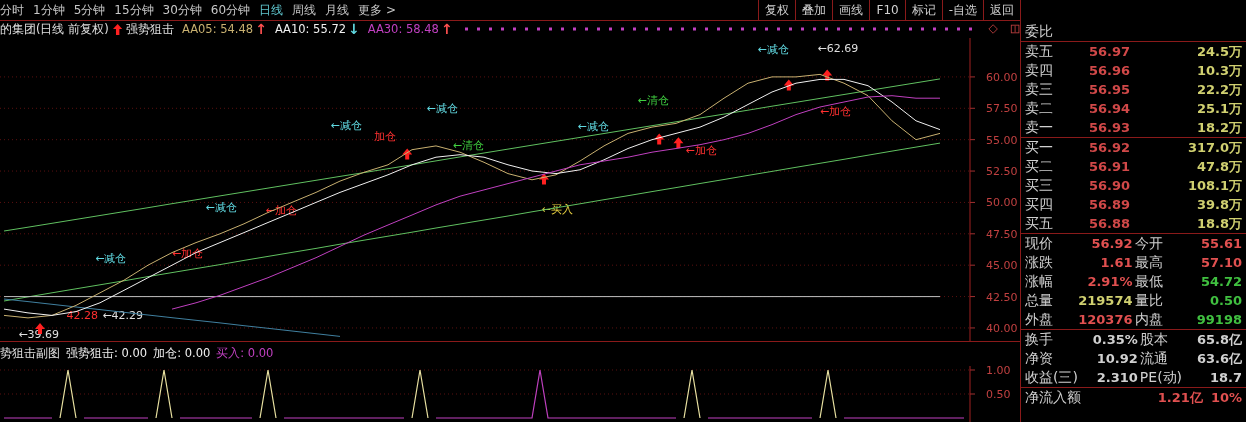 This screenshot has width=1246, height=422. What do you see at coordinates (1110, 108) in the screenshot?
I see `ask-price: 56.94` at bounding box center [1110, 108].